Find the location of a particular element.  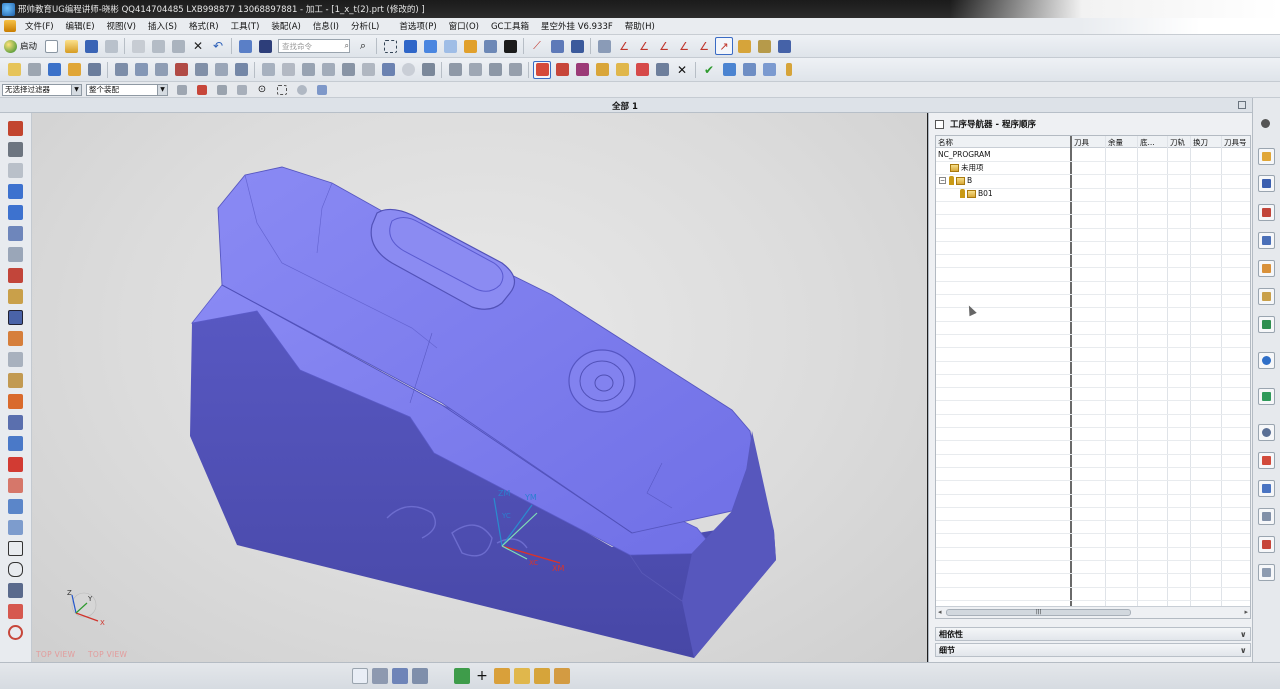

constraint-icon is located at coordinates (1266, 488).